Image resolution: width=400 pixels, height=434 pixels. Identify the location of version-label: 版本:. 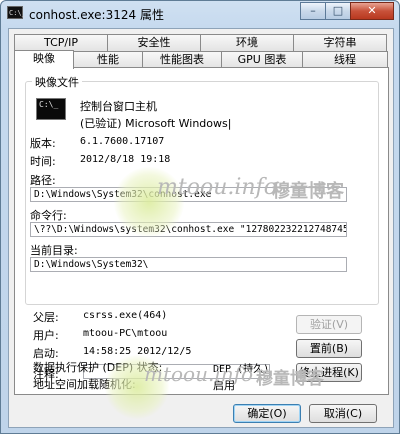
(43, 143).